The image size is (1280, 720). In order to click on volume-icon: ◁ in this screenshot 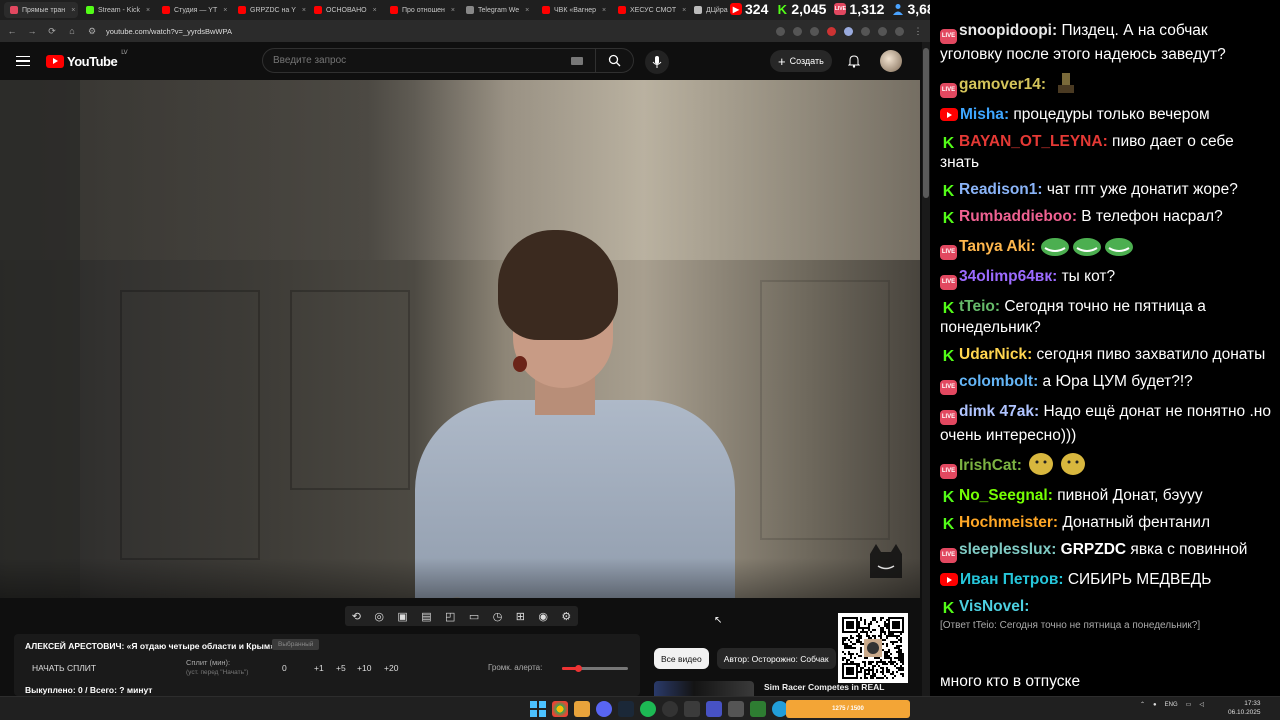, I will do `click(1201, 704)`.